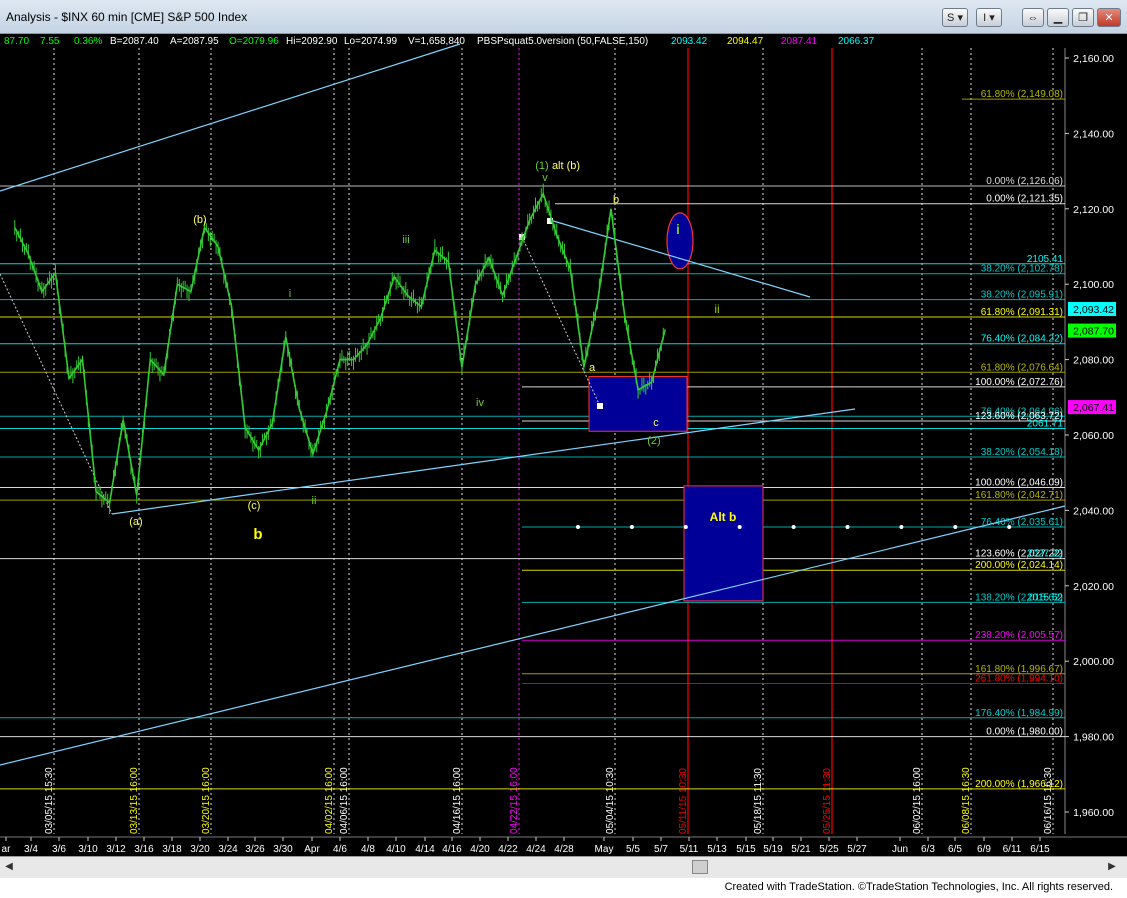 This screenshot has width=1127, height=898. Describe the element at coordinates (1022, 522) in the screenshot. I see `fib-level-label: 76.40% (2,035.61)` at that location.